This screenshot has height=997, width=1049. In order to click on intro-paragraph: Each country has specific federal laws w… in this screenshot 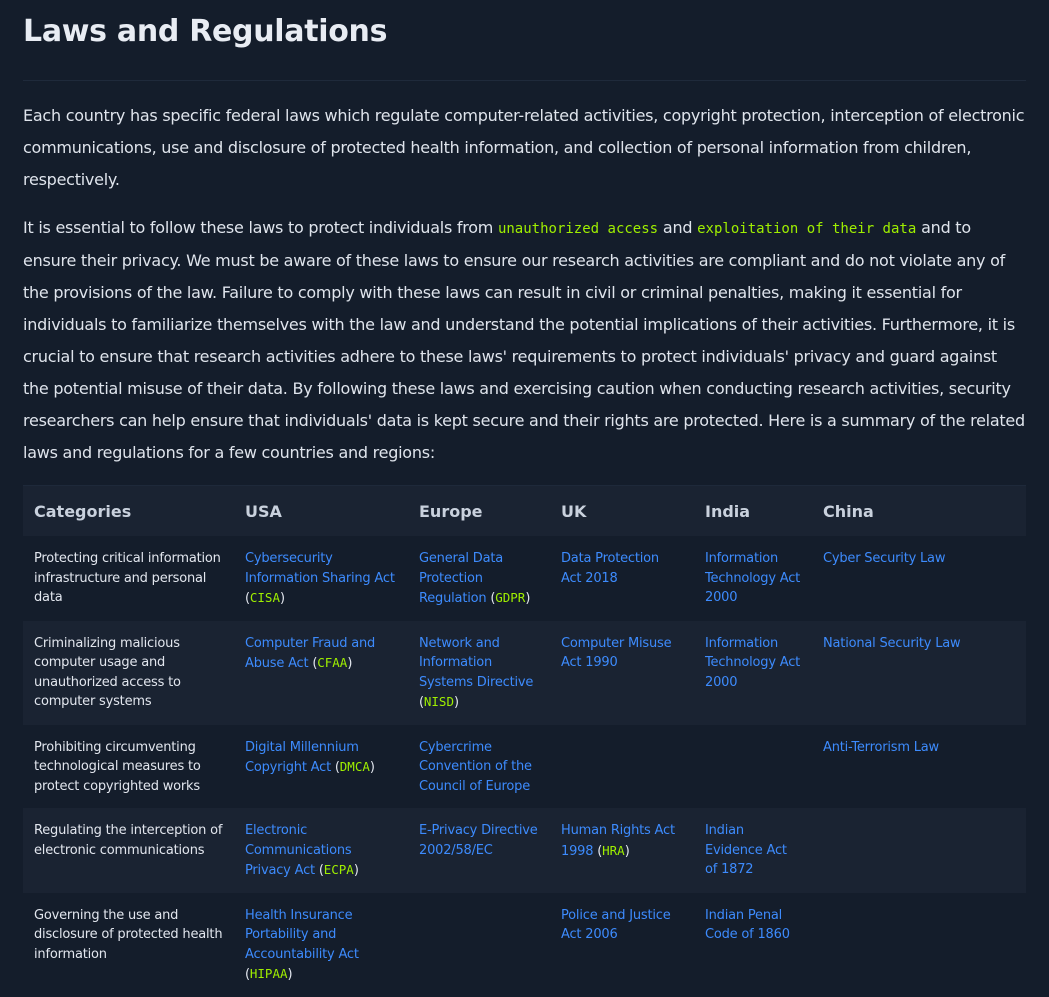, I will do `click(524, 147)`.